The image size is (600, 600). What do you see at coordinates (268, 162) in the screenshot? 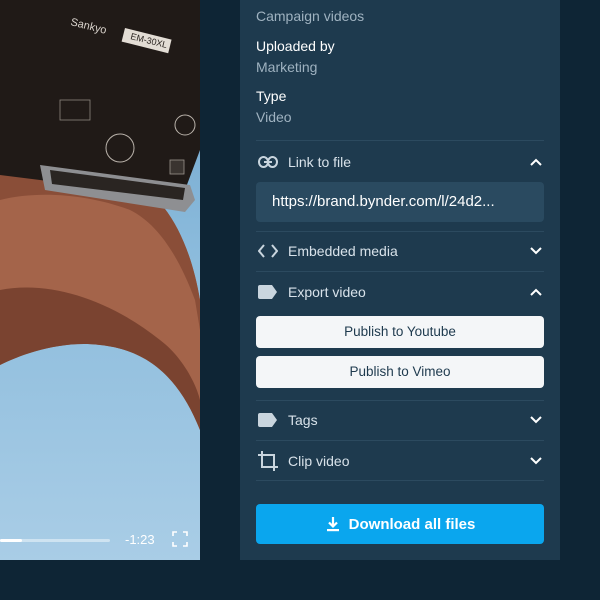
I see `link-icon` at bounding box center [268, 162].